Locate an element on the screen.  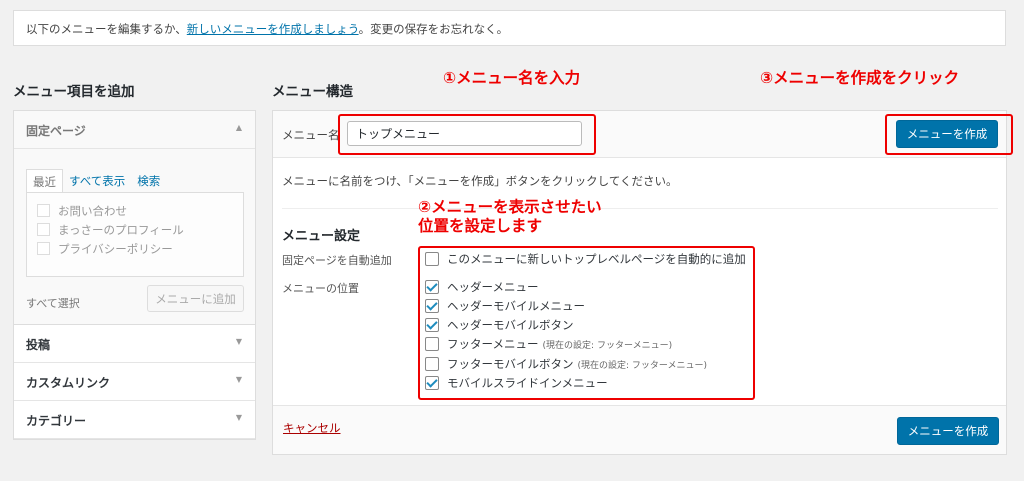
page-label: プライバシーポリシー is located at coordinates (115, 248).